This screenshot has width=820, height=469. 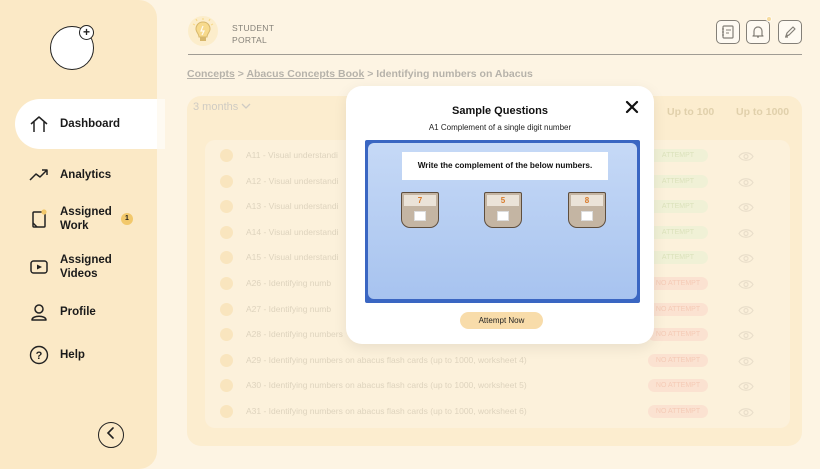 I want to click on add-avatar-icon: +, so click(x=86, y=32).